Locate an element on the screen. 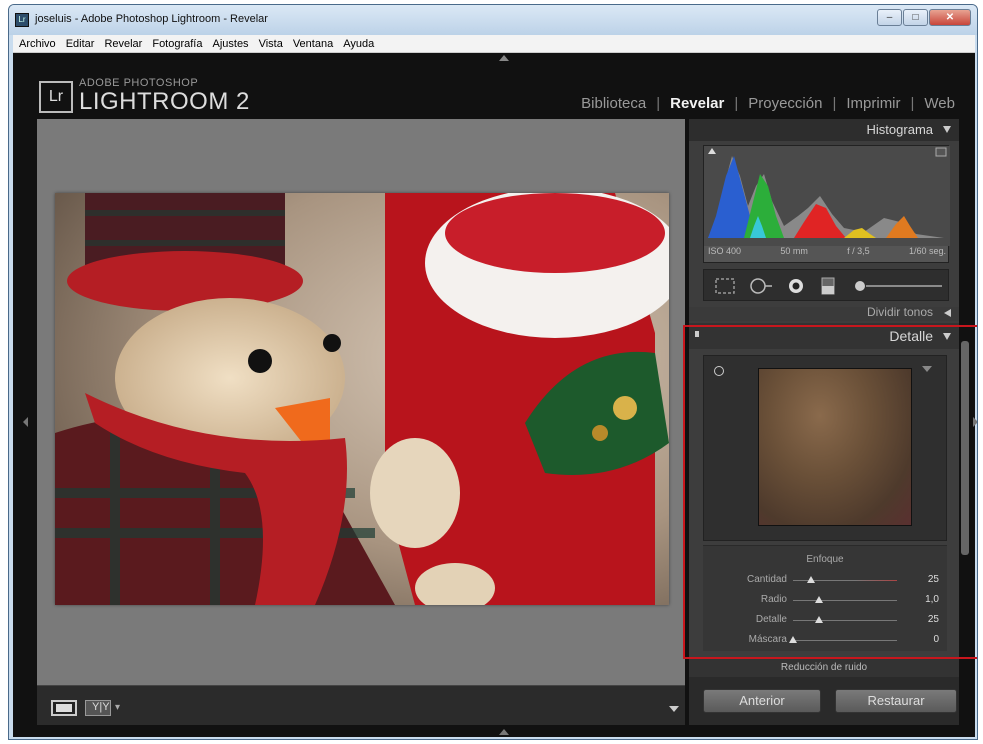  module-biblioteca: Biblioteca is located at coordinates (613, 103).